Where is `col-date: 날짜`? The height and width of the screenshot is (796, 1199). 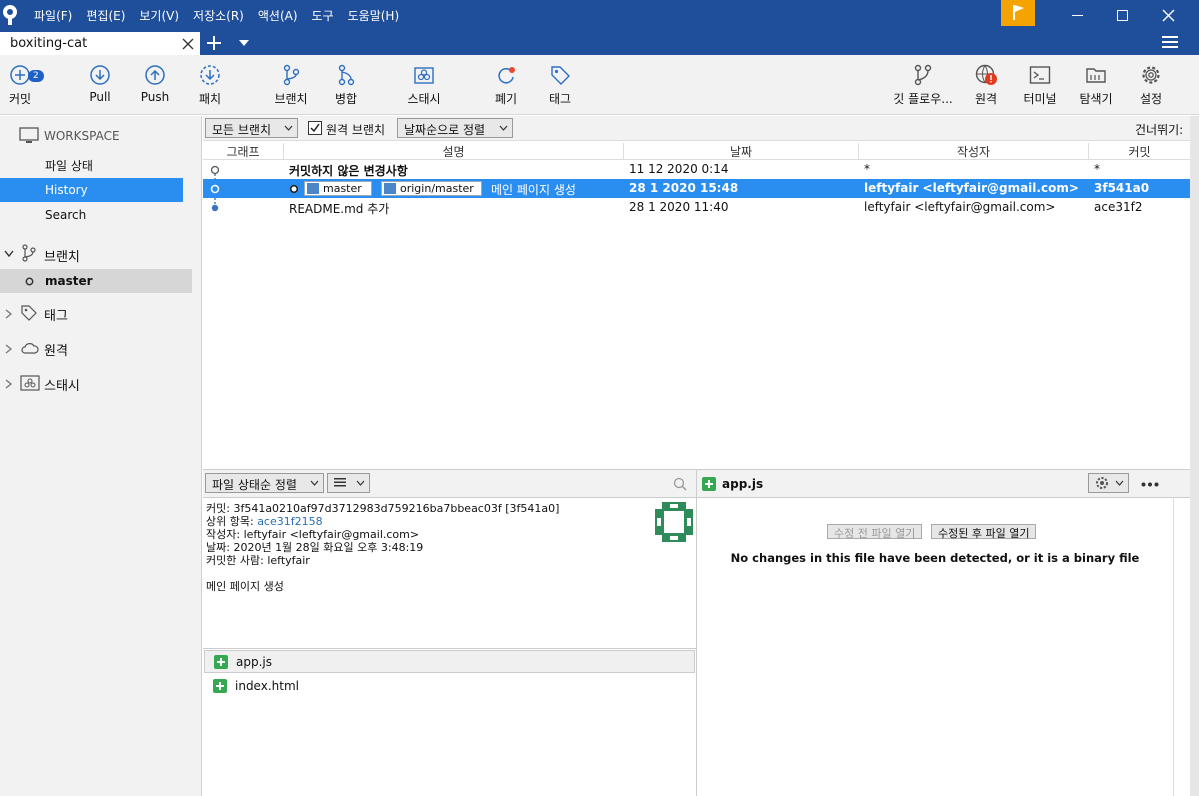 col-date: 날짜 is located at coordinates (740, 151).